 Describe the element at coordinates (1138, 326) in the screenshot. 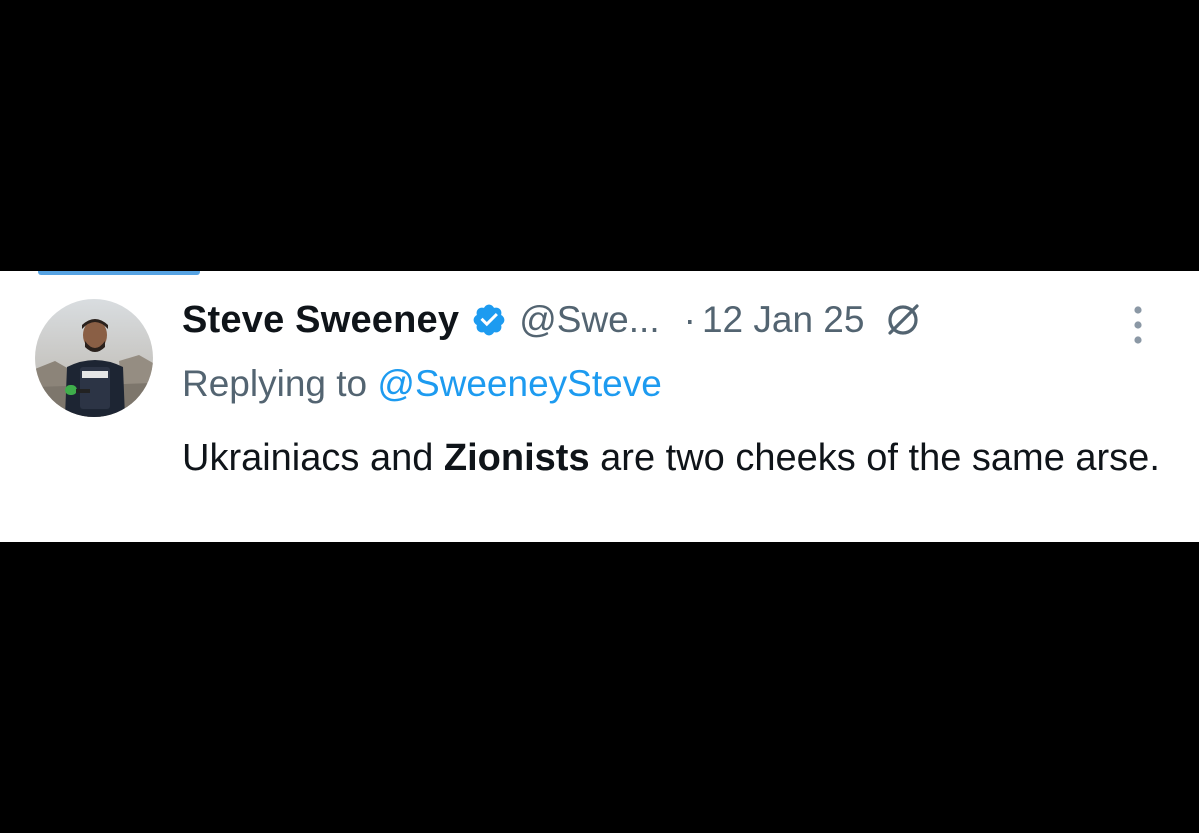

I see `more-vertical-icon` at that location.